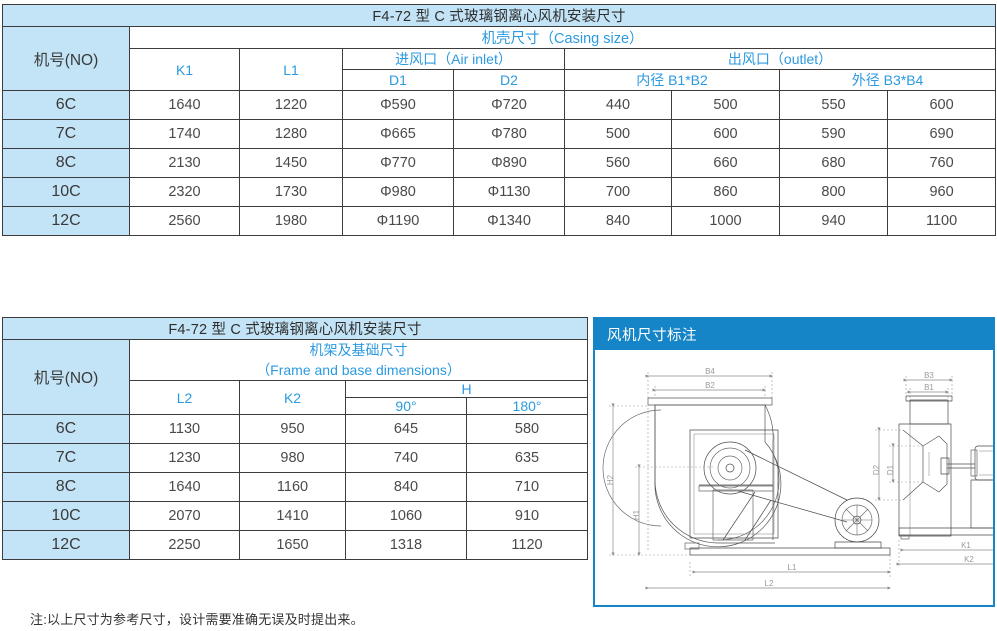 Image resolution: width=997 pixels, height=631 pixels. Describe the element at coordinates (358, 360) in the screenshot. I see `table2-frame-group: 机架及基础尺寸 （Frame and base dimensions）` at that location.